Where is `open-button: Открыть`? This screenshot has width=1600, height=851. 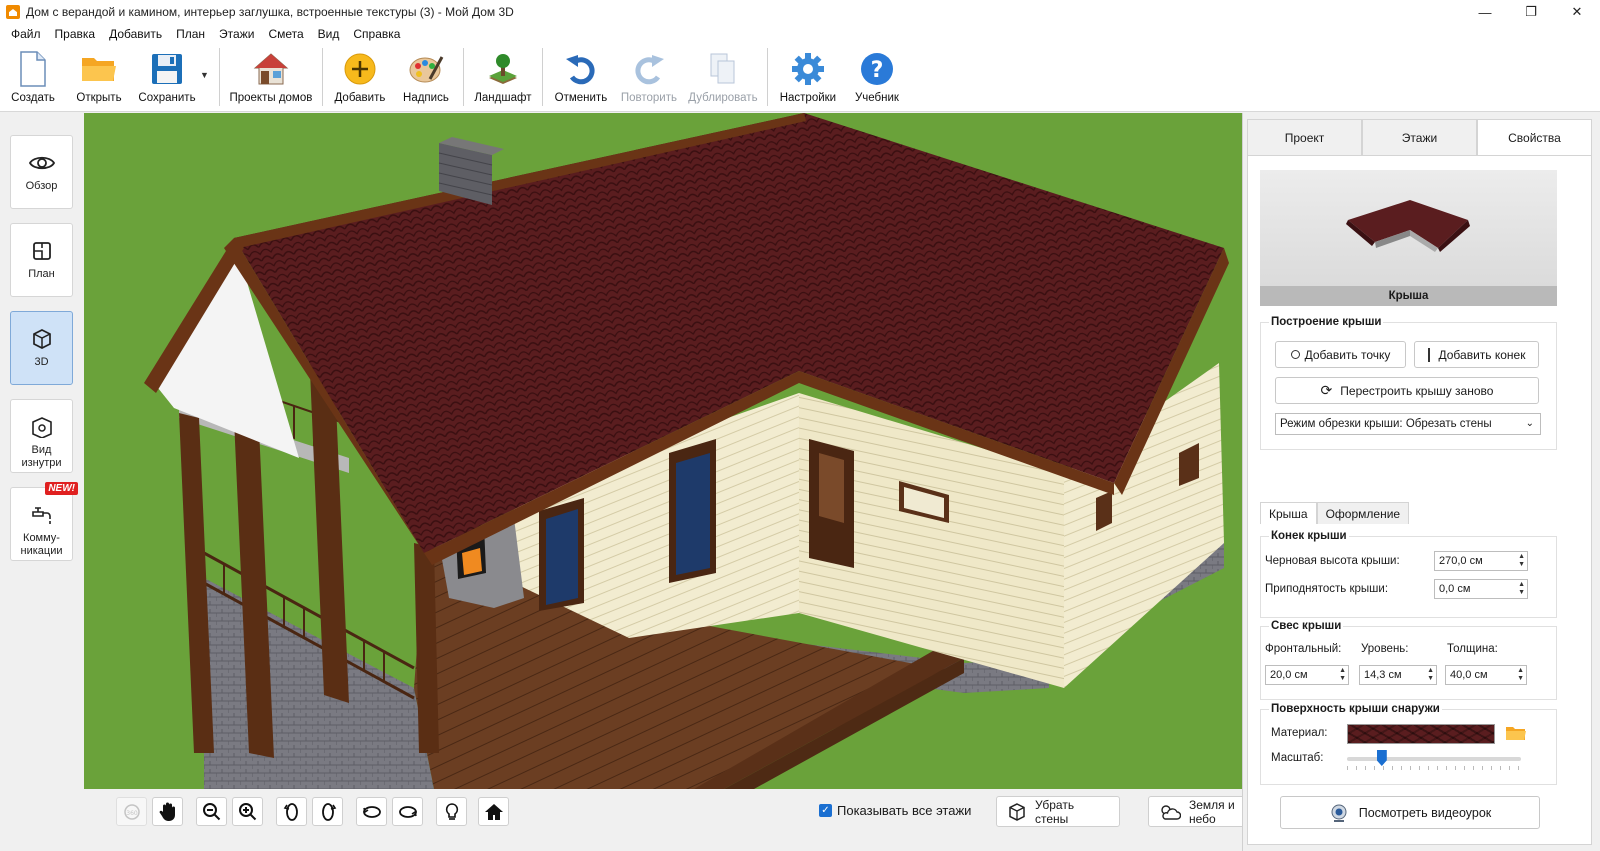 open-button: Открыть is located at coordinates (99, 77).